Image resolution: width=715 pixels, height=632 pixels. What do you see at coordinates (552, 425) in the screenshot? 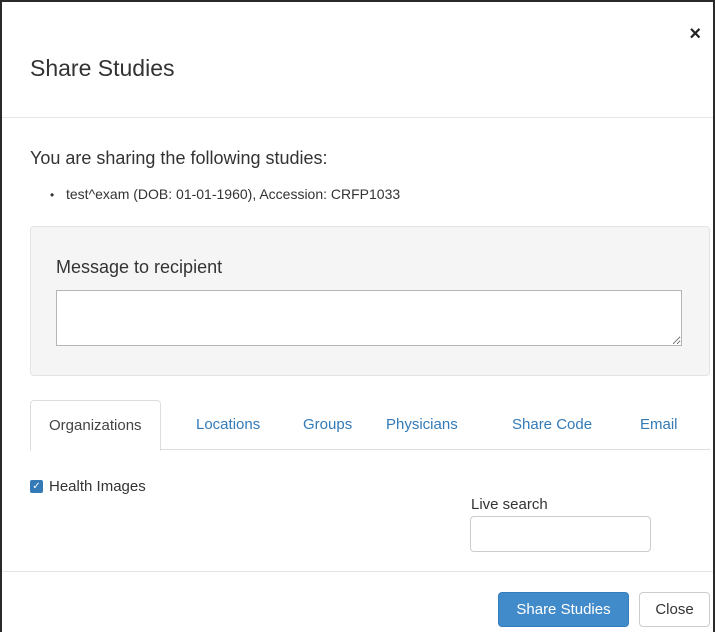
I see `tab-share-code: Share Code` at bounding box center [552, 425].